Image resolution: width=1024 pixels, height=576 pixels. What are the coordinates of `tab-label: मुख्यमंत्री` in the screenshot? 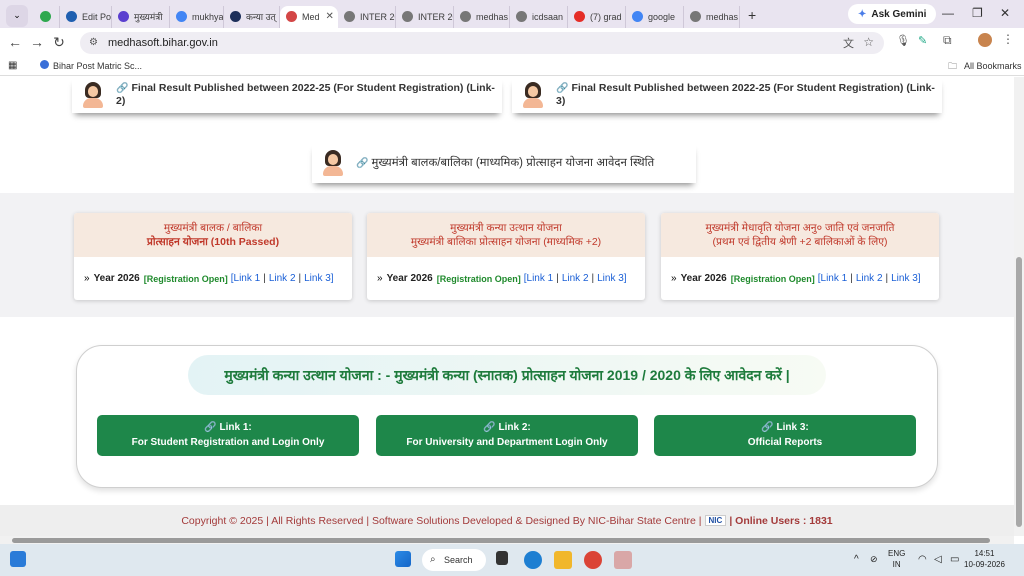 It's located at (148, 17).